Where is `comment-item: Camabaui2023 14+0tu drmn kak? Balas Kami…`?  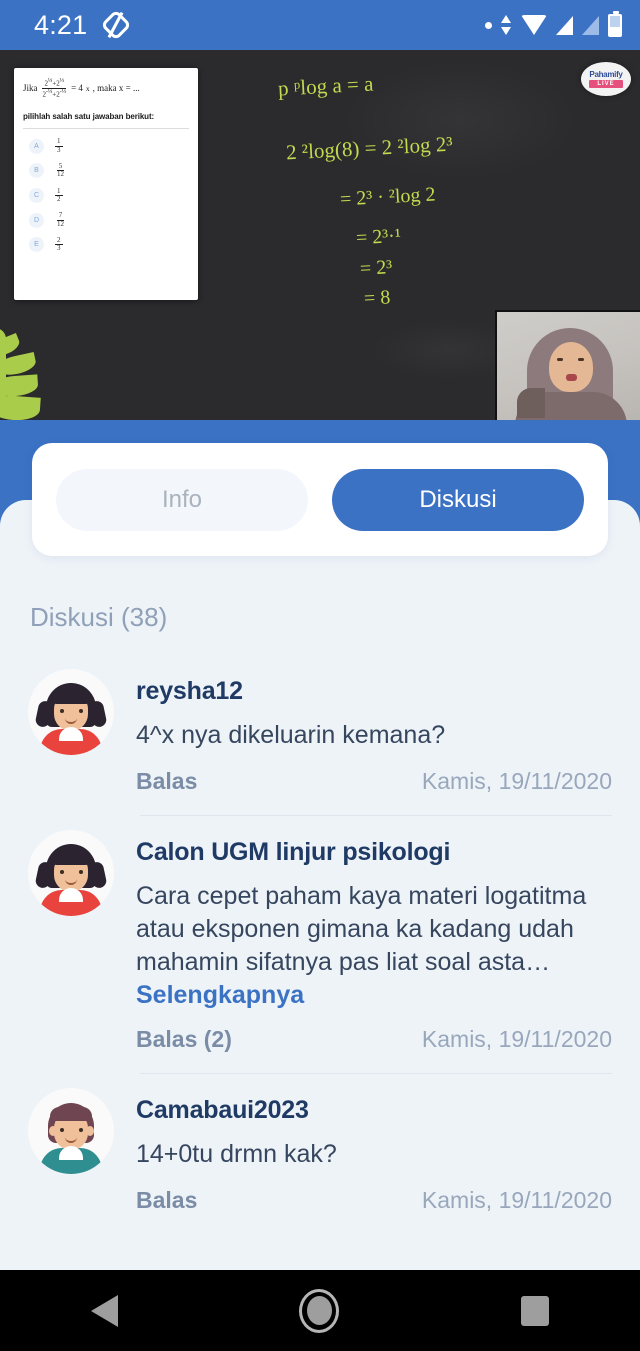
comment-item: Camabaui2023 14+0tu drmn kak? Balas Kami… is located at coordinates (320, 1144).